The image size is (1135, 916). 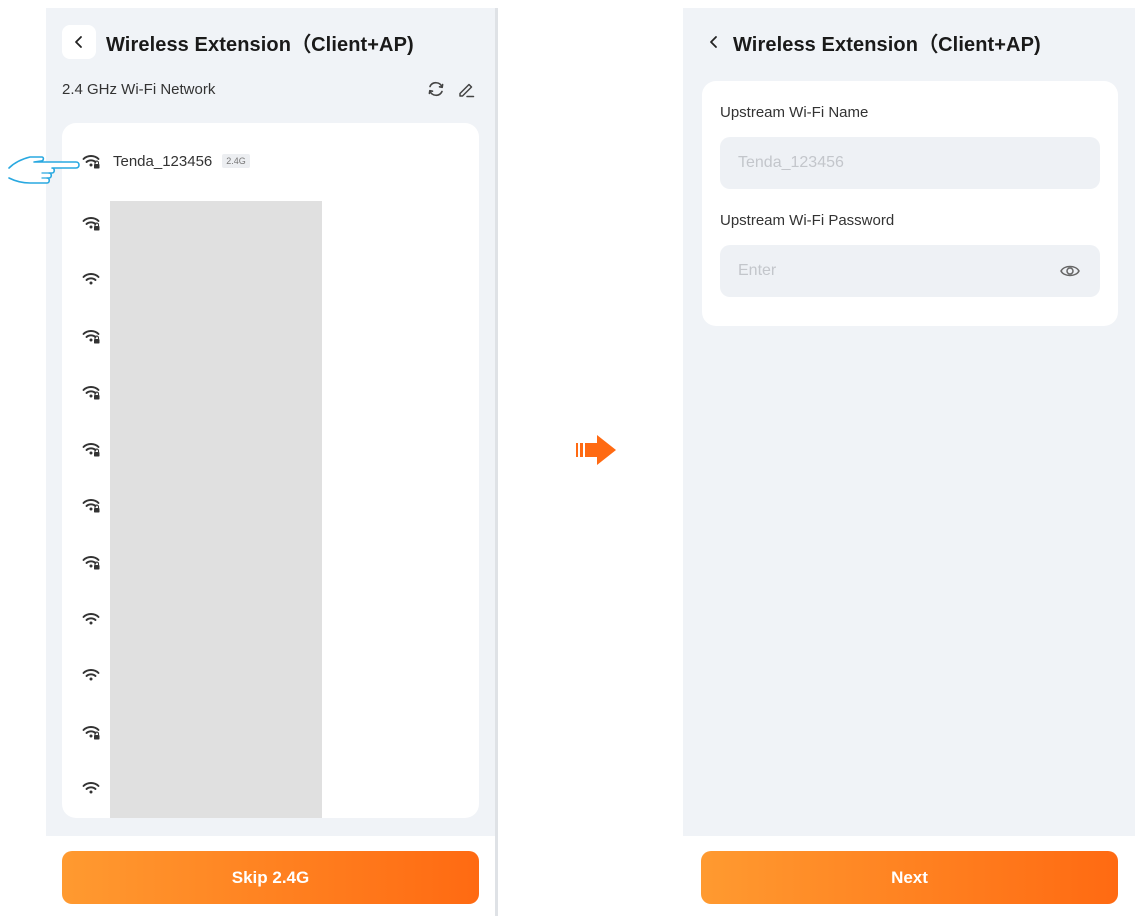 What do you see at coordinates (236, 161) in the screenshot?
I see `band-badge: 2.4G` at bounding box center [236, 161].